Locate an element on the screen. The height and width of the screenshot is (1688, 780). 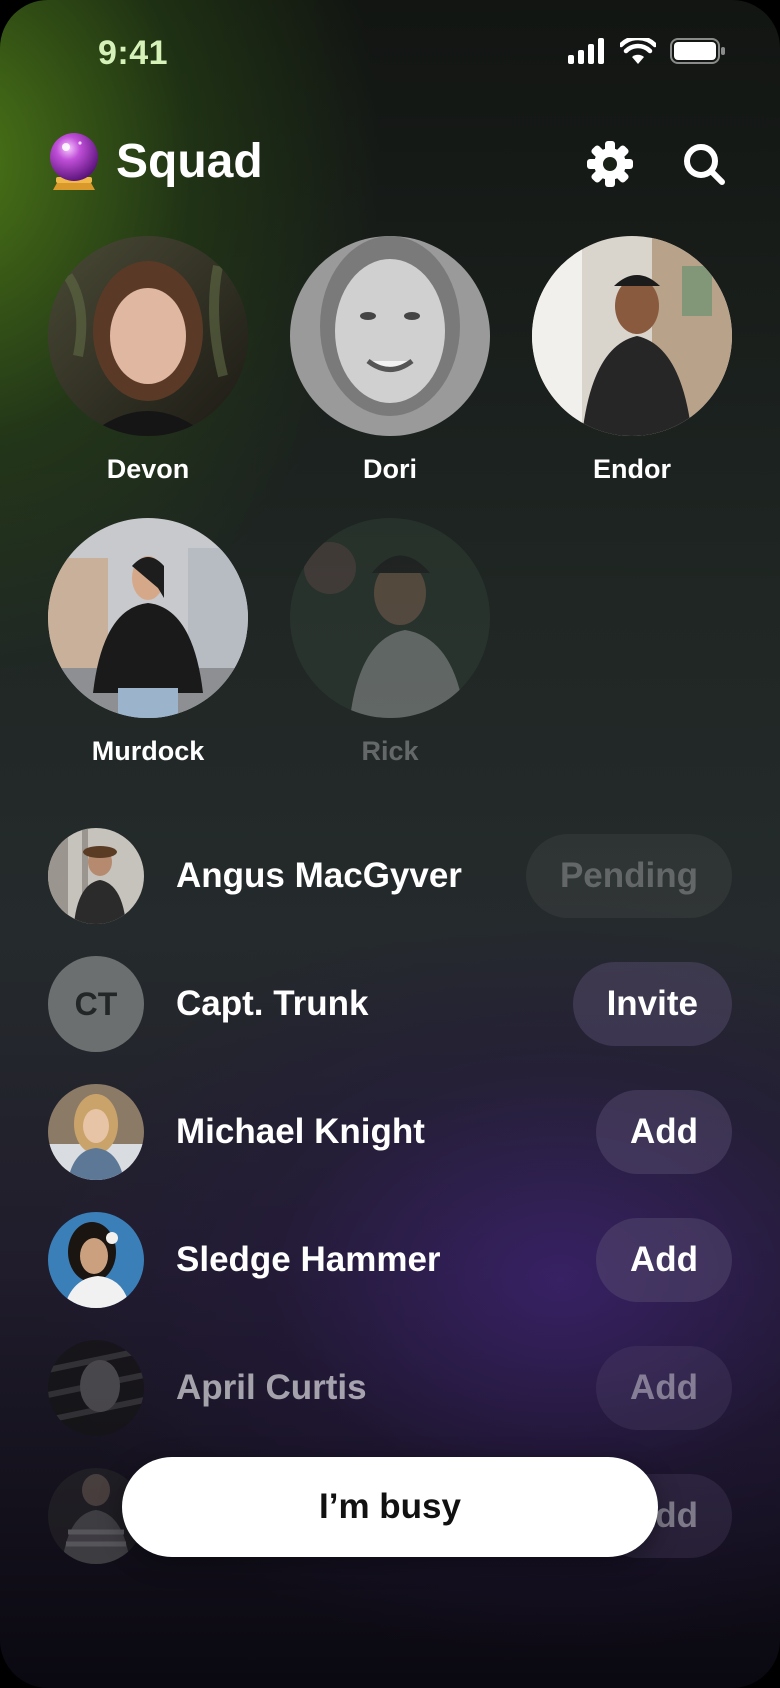
friend-rick: Rick is located at coordinates (390, 642).